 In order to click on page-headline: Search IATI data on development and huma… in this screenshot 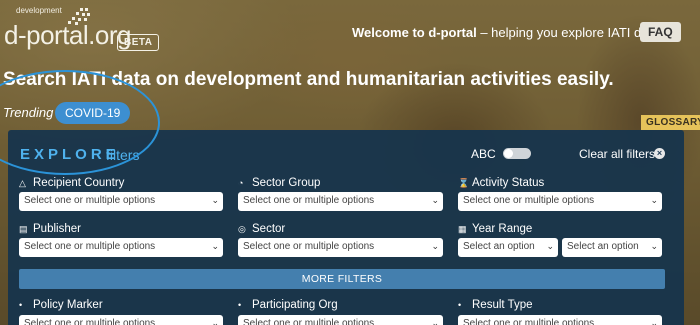, I will do `click(308, 79)`.